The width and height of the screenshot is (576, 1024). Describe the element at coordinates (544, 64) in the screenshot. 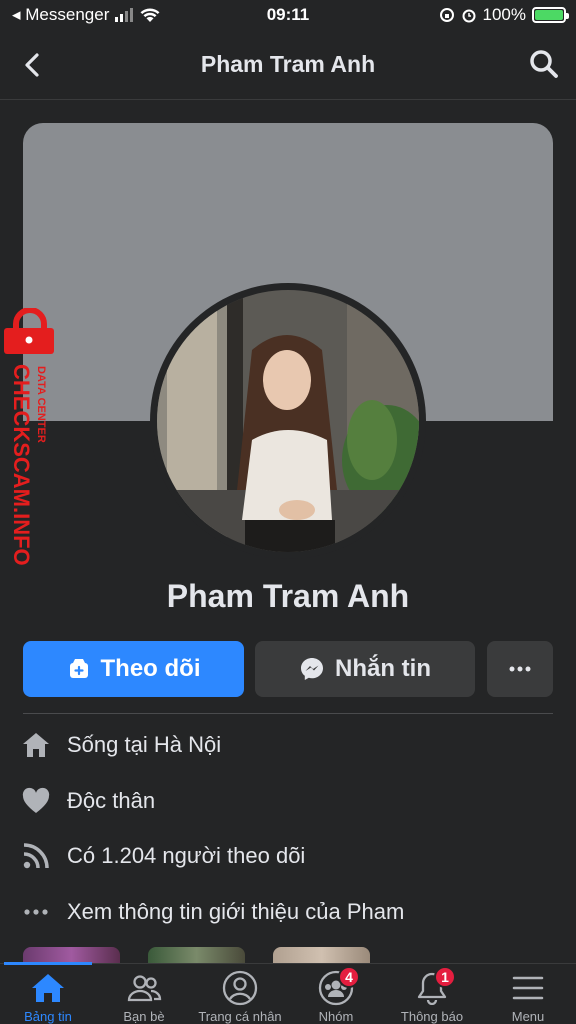

I see `search-icon` at that location.